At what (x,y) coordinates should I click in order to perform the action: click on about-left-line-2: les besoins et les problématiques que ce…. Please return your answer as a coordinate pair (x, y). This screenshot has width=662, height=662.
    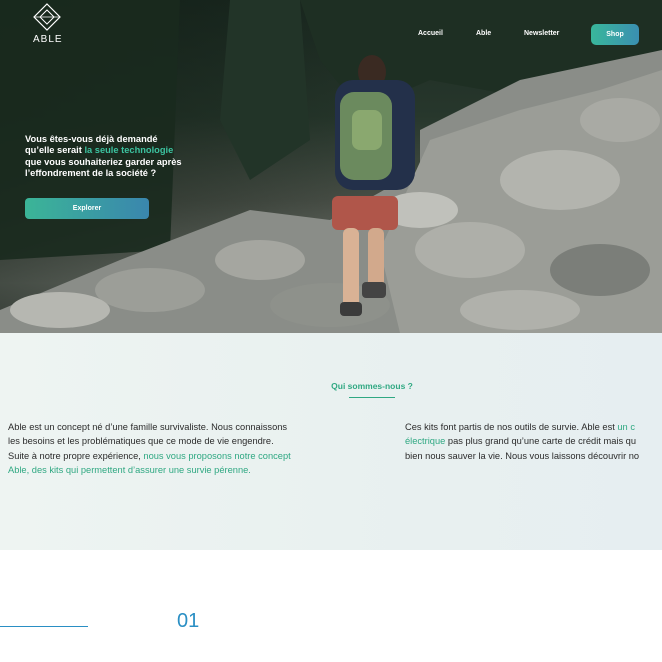
    Looking at the image, I should click on (141, 441).